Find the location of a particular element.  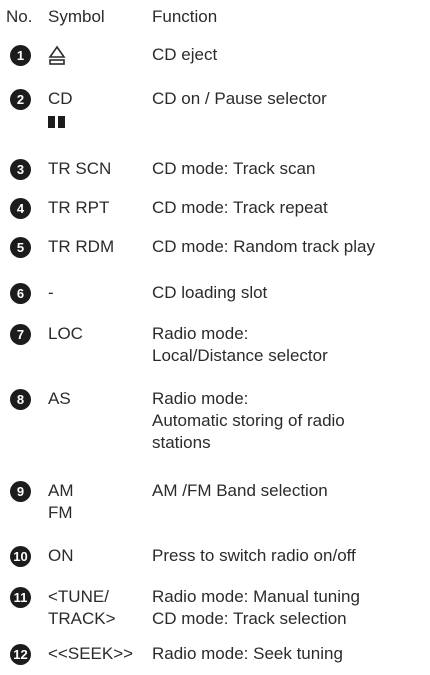

symbol-text: LOC is located at coordinates (65, 333).